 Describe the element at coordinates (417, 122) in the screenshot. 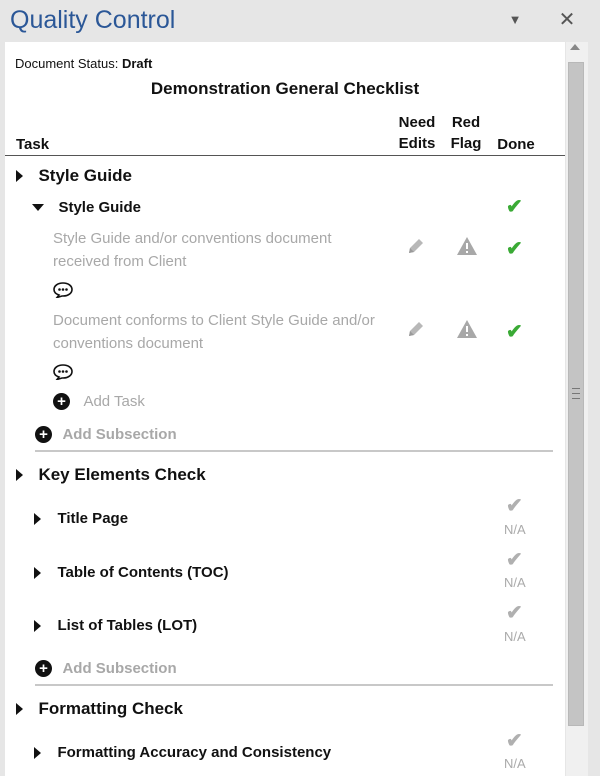

I see `column-need-edits-line1: Need` at that location.